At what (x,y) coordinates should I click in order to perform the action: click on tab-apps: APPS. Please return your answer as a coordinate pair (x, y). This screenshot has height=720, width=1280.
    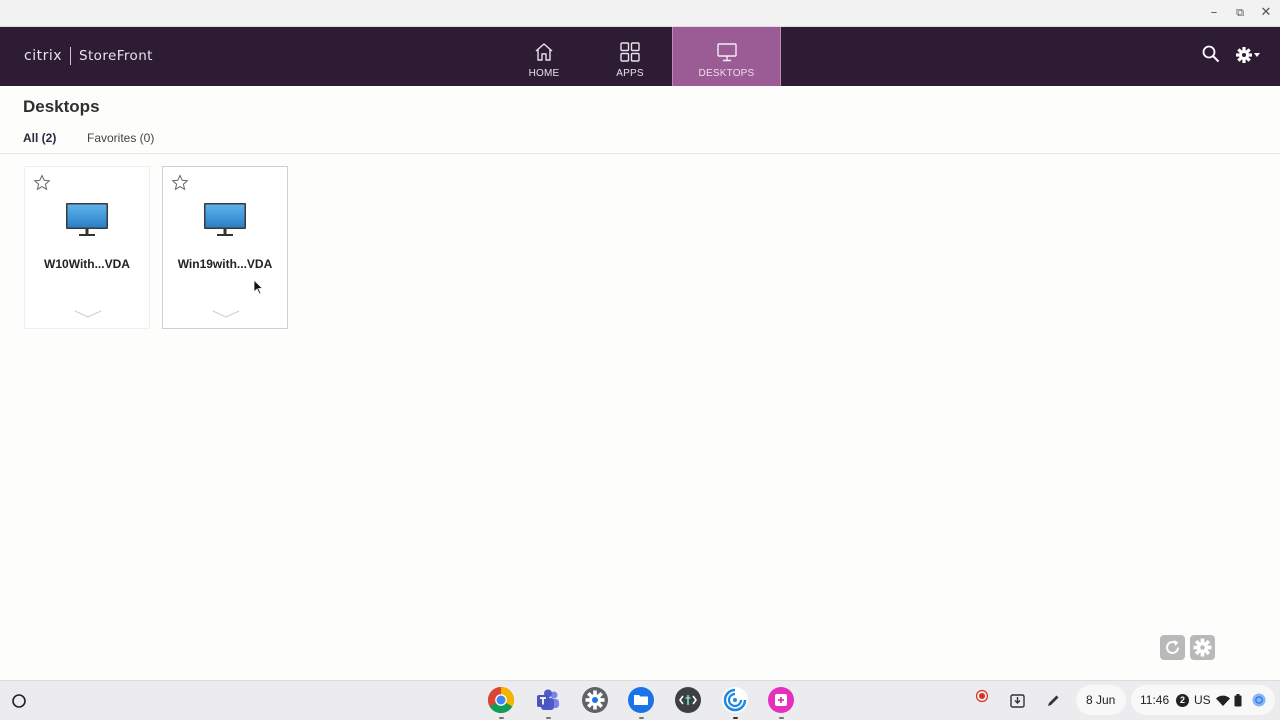
    Looking at the image, I should click on (630, 56).